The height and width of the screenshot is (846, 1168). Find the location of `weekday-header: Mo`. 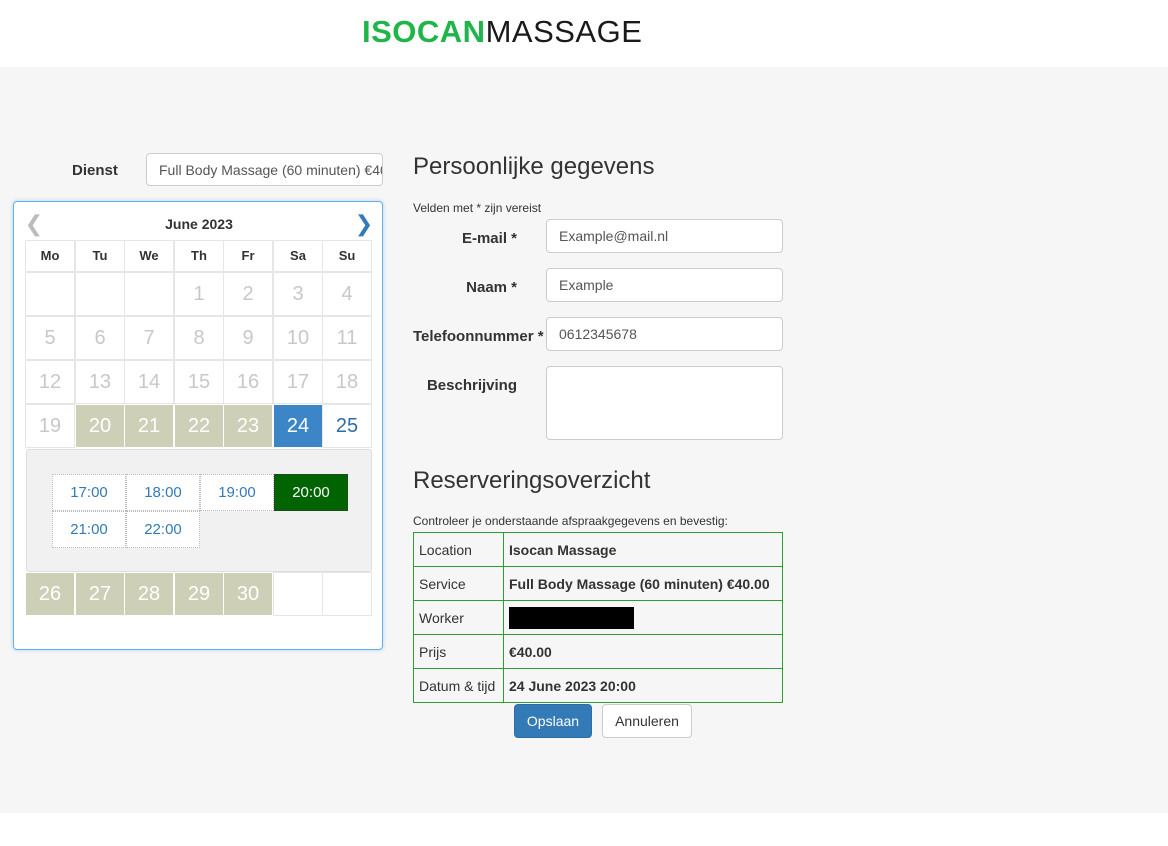

weekday-header: Mo is located at coordinates (50, 256).